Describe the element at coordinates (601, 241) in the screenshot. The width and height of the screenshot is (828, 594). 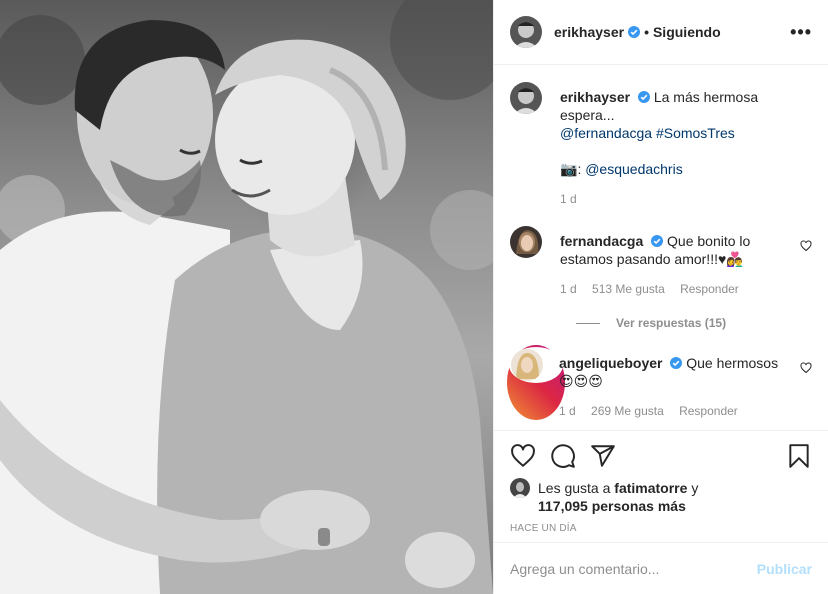
I see `comment-username: fernandacga` at that location.